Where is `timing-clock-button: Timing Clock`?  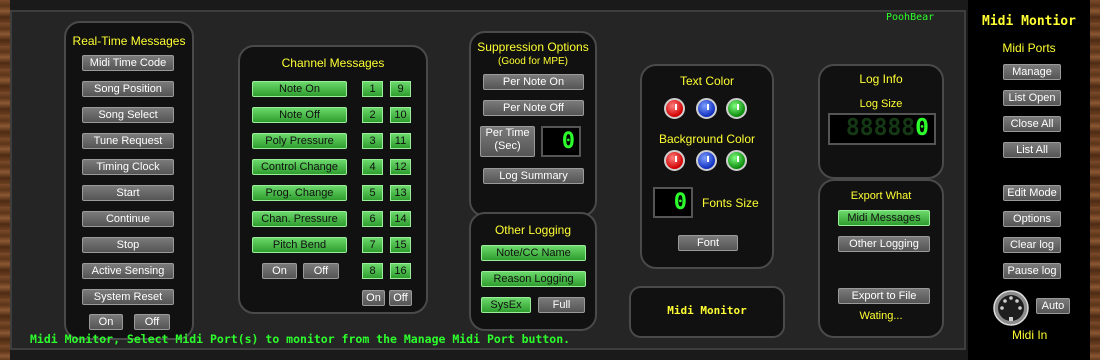
timing-clock-button: Timing Clock is located at coordinates (128, 167).